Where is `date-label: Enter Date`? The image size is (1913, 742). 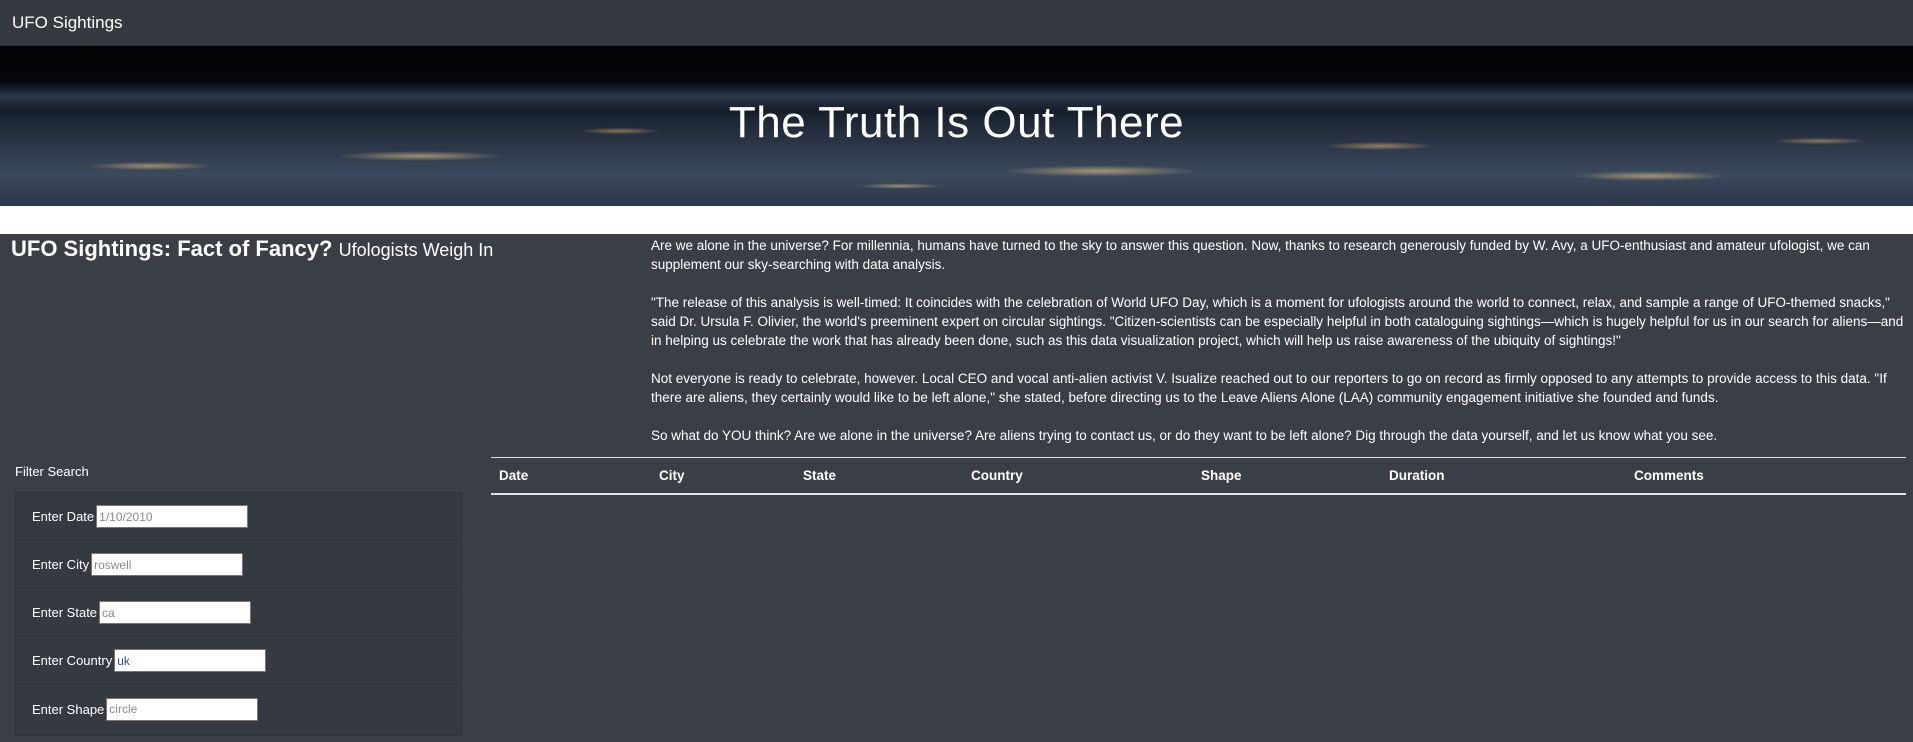 date-label: Enter Date is located at coordinates (63, 516).